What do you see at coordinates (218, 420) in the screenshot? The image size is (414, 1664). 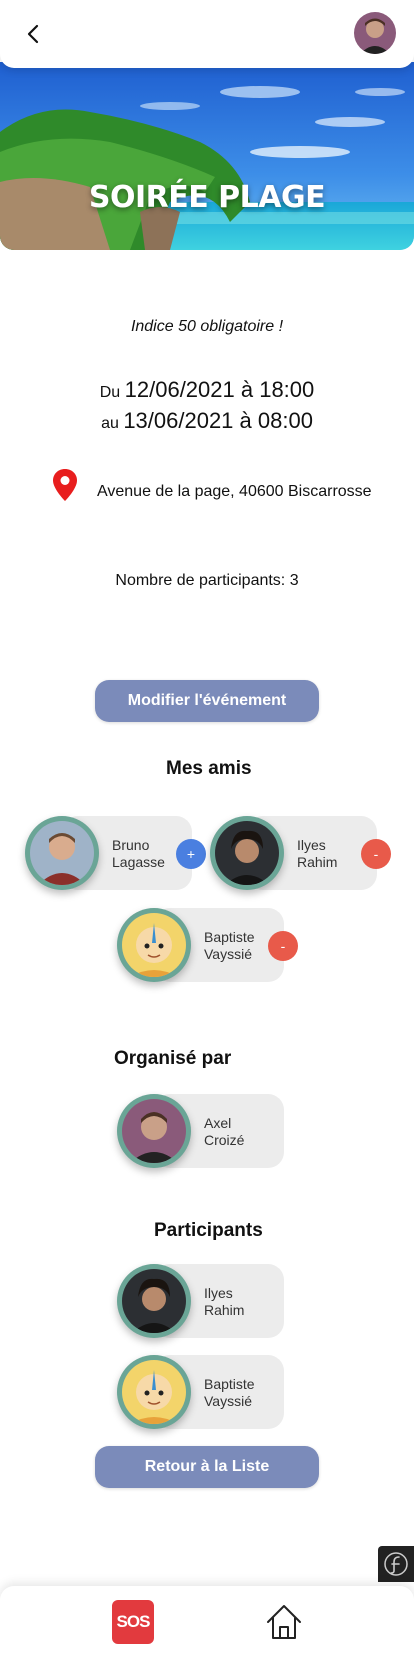 I see `end-datetime: 13/06/2021 à 08:00` at bounding box center [218, 420].